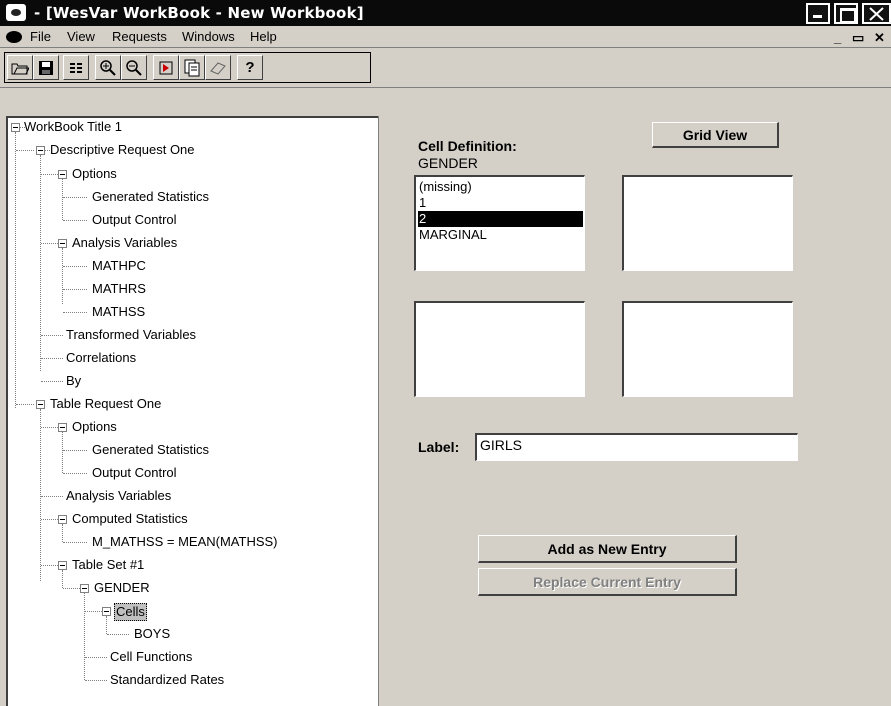  I want to click on label-input: GIRLS, so click(636, 447).